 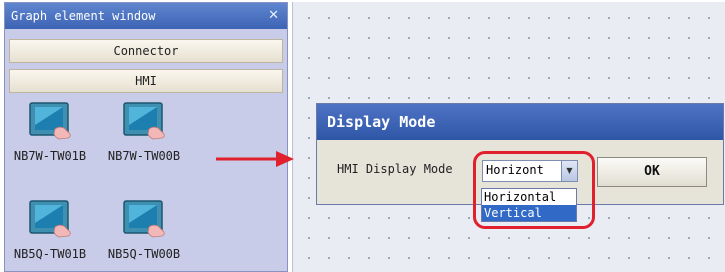 I want to click on dialog-title: Display Mode, so click(x=520, y=122).